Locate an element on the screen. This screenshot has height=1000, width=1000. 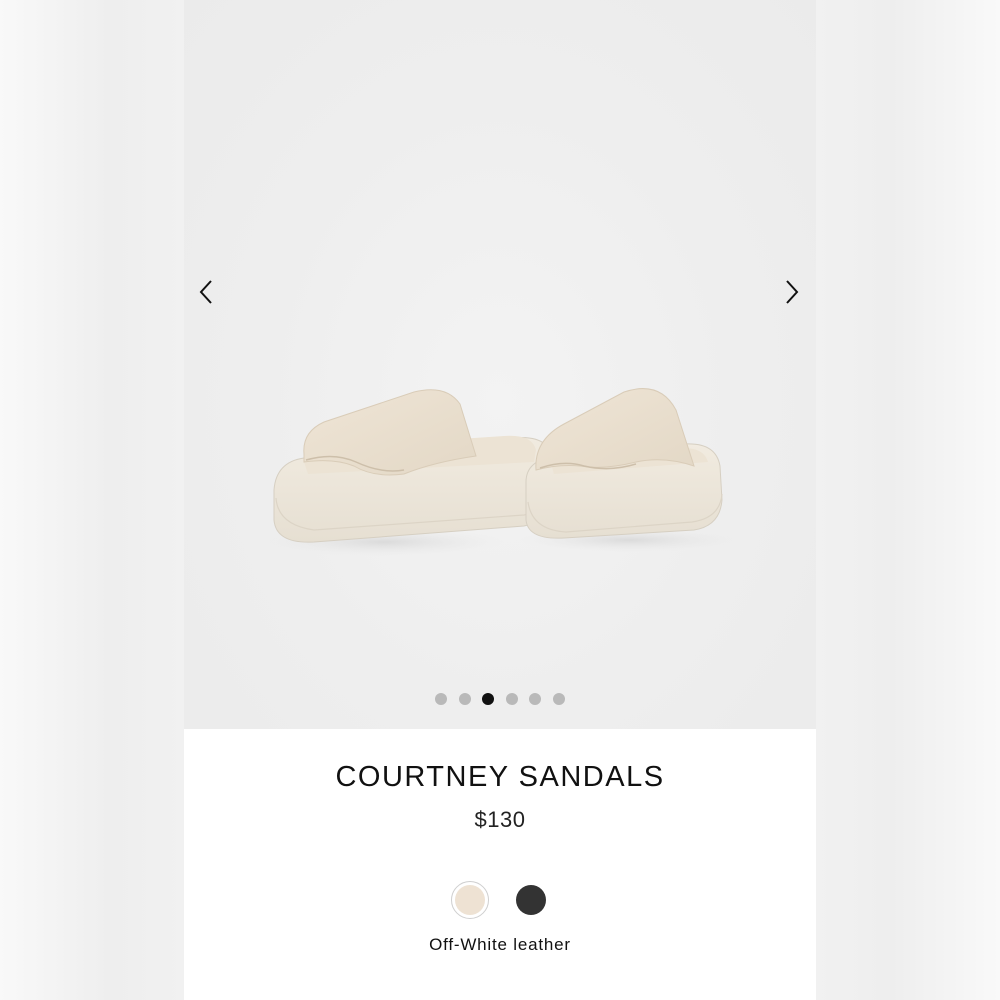
color-swatch-off-white is located at coordinates (469, 900).